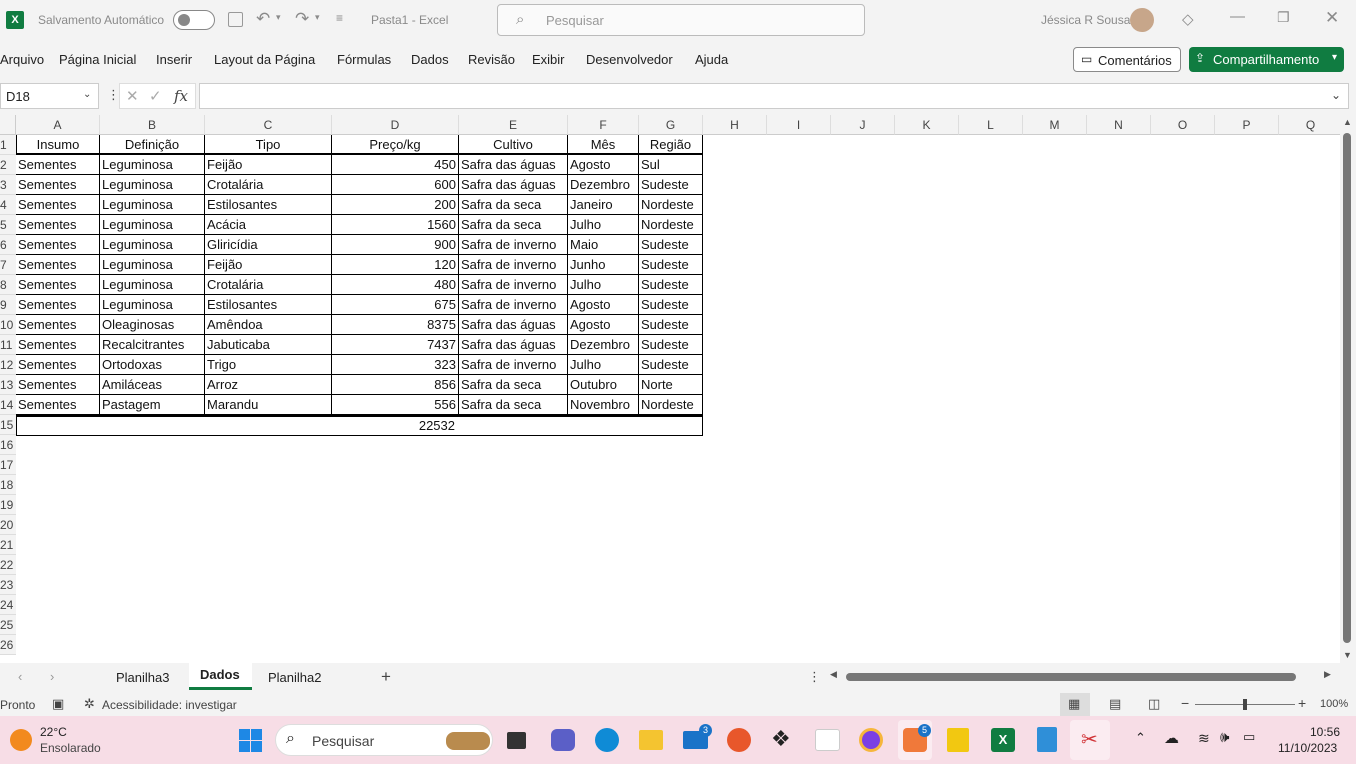  What do you see at coordinates (1185, 703) in the screenshot?
I see `zoom-out-icon: −` at bounding box center [1185, 703].